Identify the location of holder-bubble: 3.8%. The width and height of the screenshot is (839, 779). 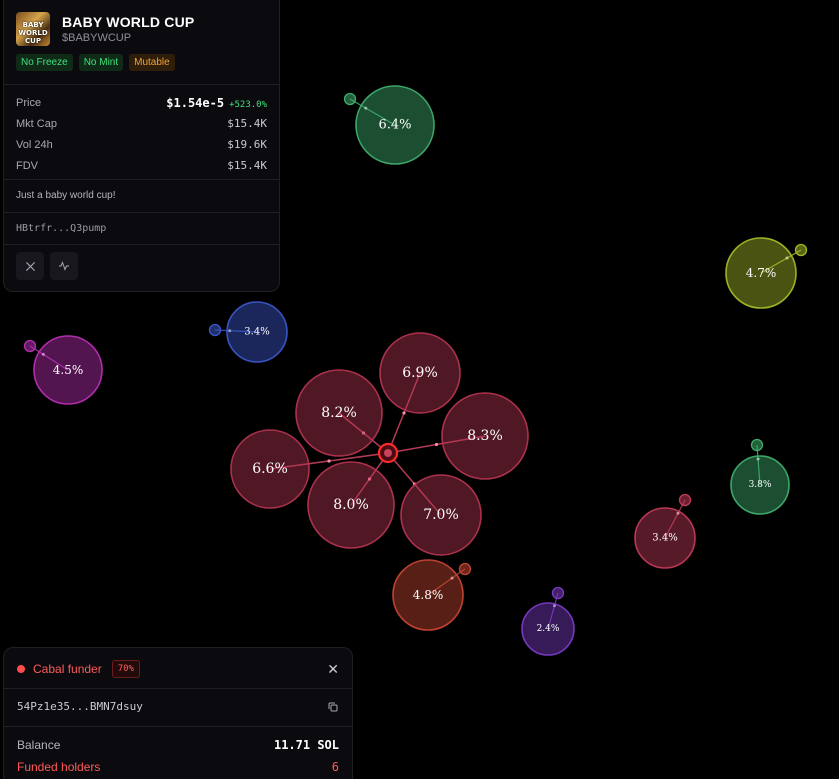
(760, 485).